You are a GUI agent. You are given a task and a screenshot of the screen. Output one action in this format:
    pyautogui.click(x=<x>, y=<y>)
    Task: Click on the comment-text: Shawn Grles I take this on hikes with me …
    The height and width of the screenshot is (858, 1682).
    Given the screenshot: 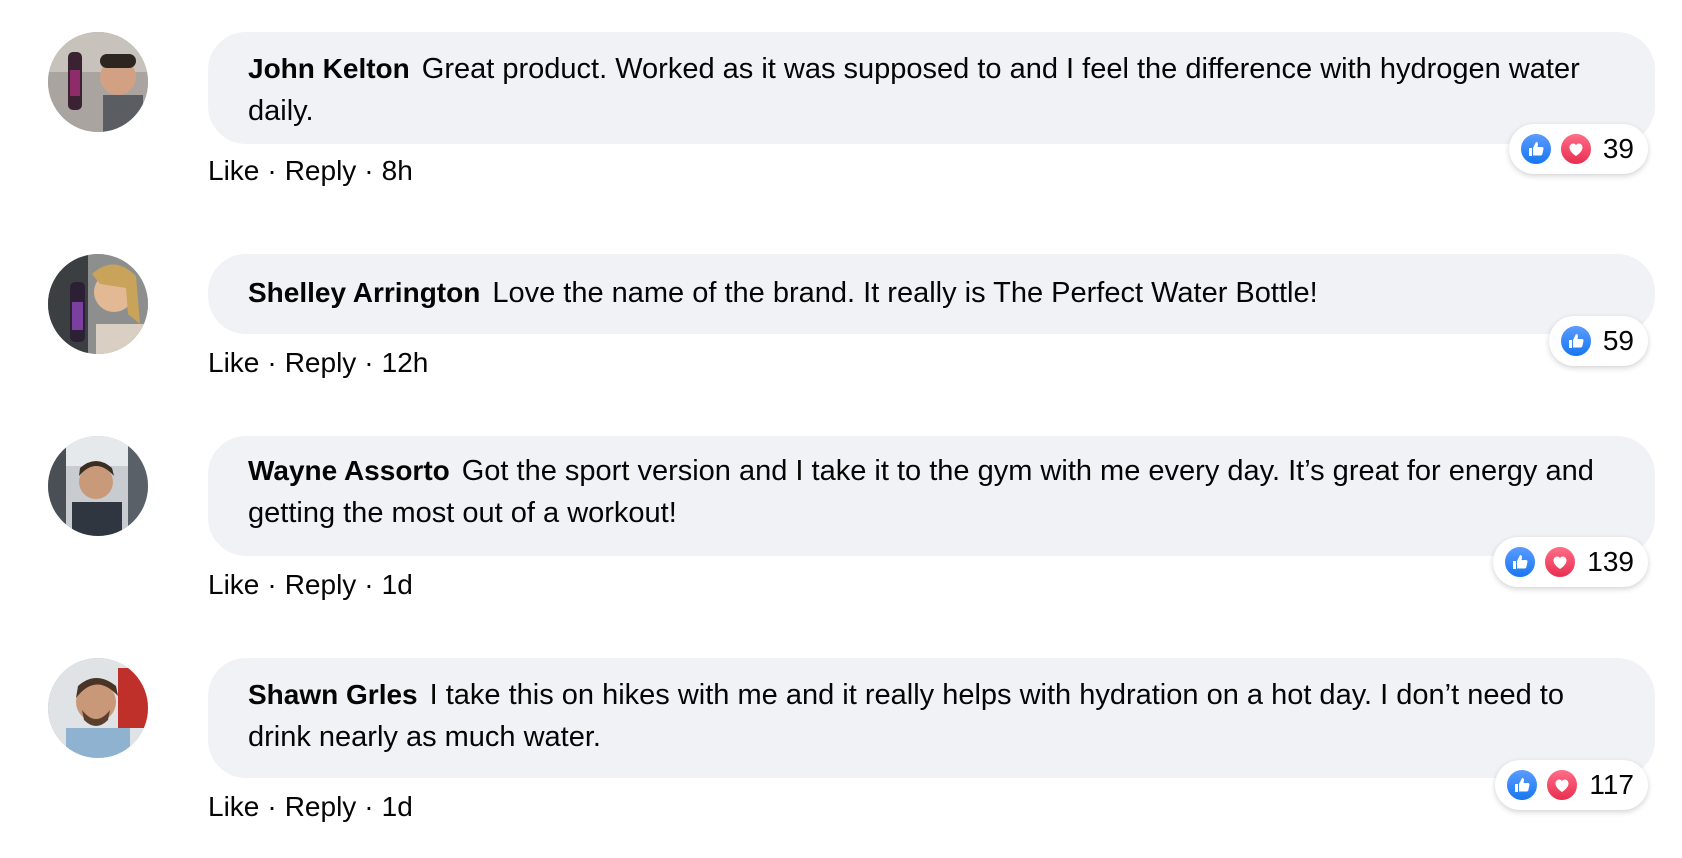 What is the action you would take?
    pyautogui.click(x=929, y=716)
    